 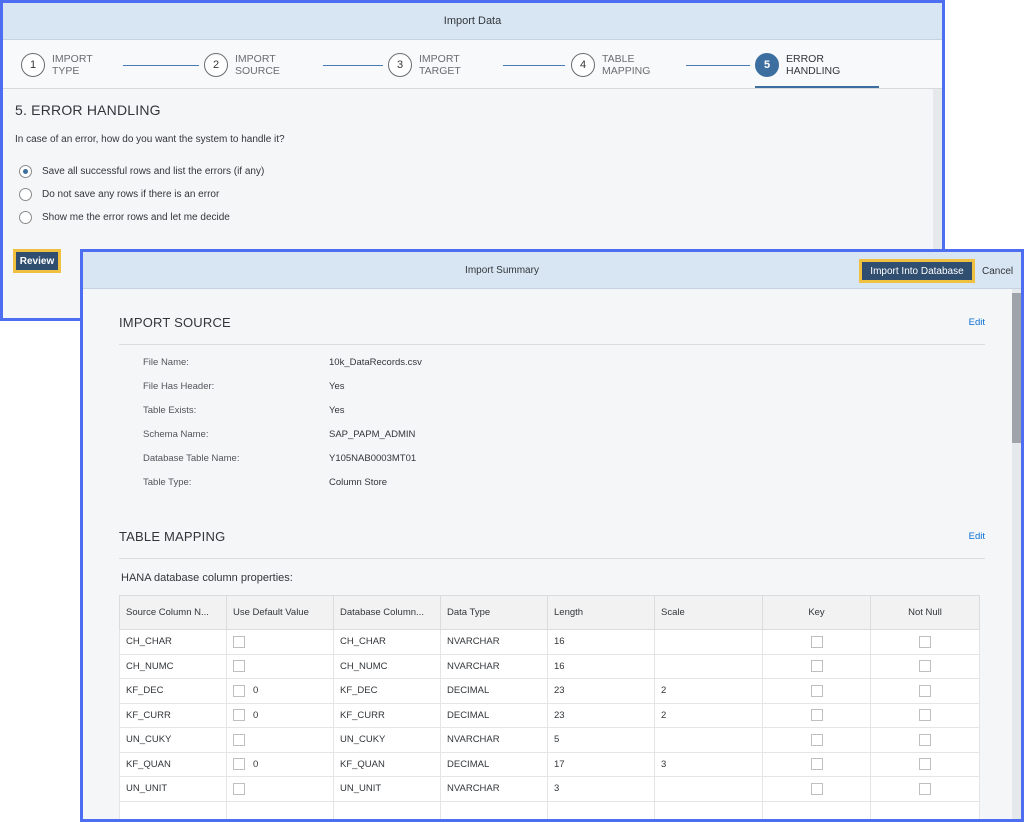 What do you see at coordinates (400, 65) in the screenshot?
I see `step-number: 3` at bounding box center [400, 65].